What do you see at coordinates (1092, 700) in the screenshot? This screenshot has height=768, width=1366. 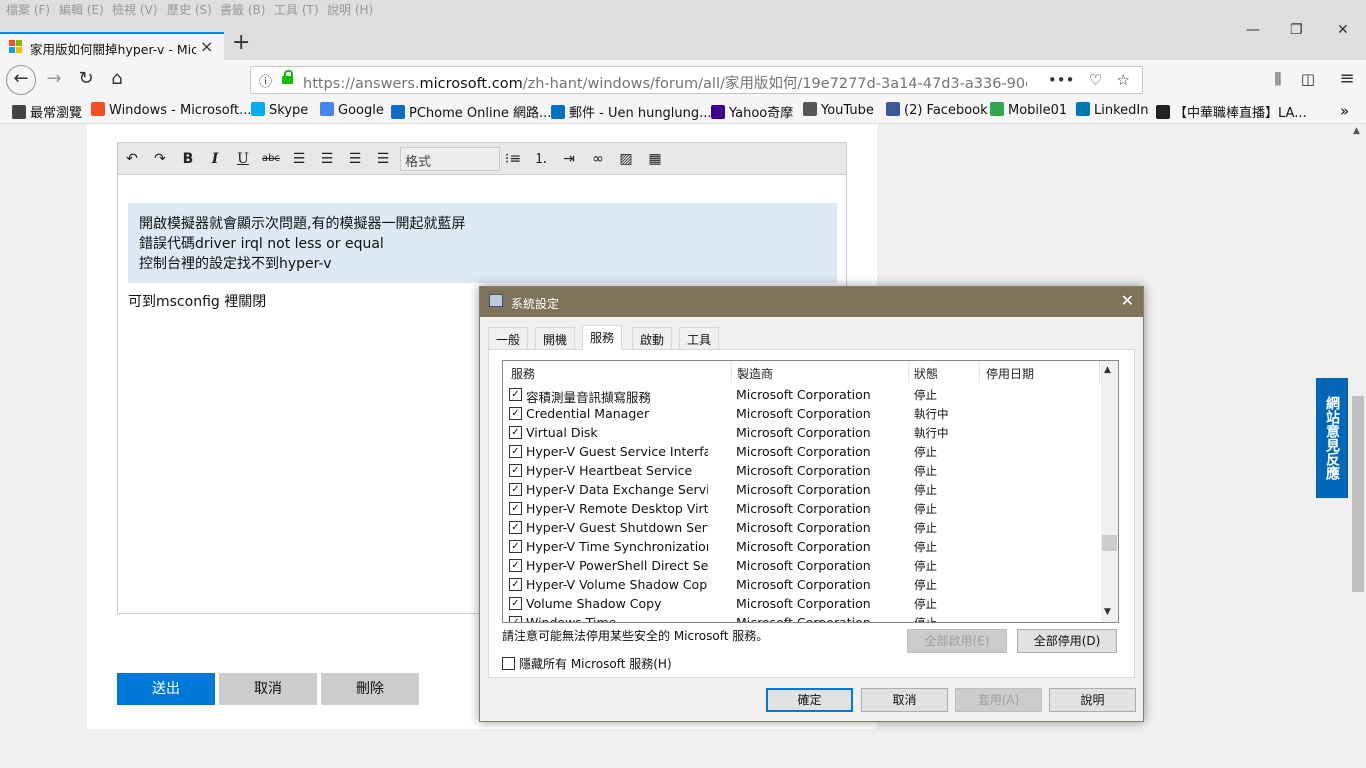 I see `help-button: 說明` at bounding box center [1092, 700].